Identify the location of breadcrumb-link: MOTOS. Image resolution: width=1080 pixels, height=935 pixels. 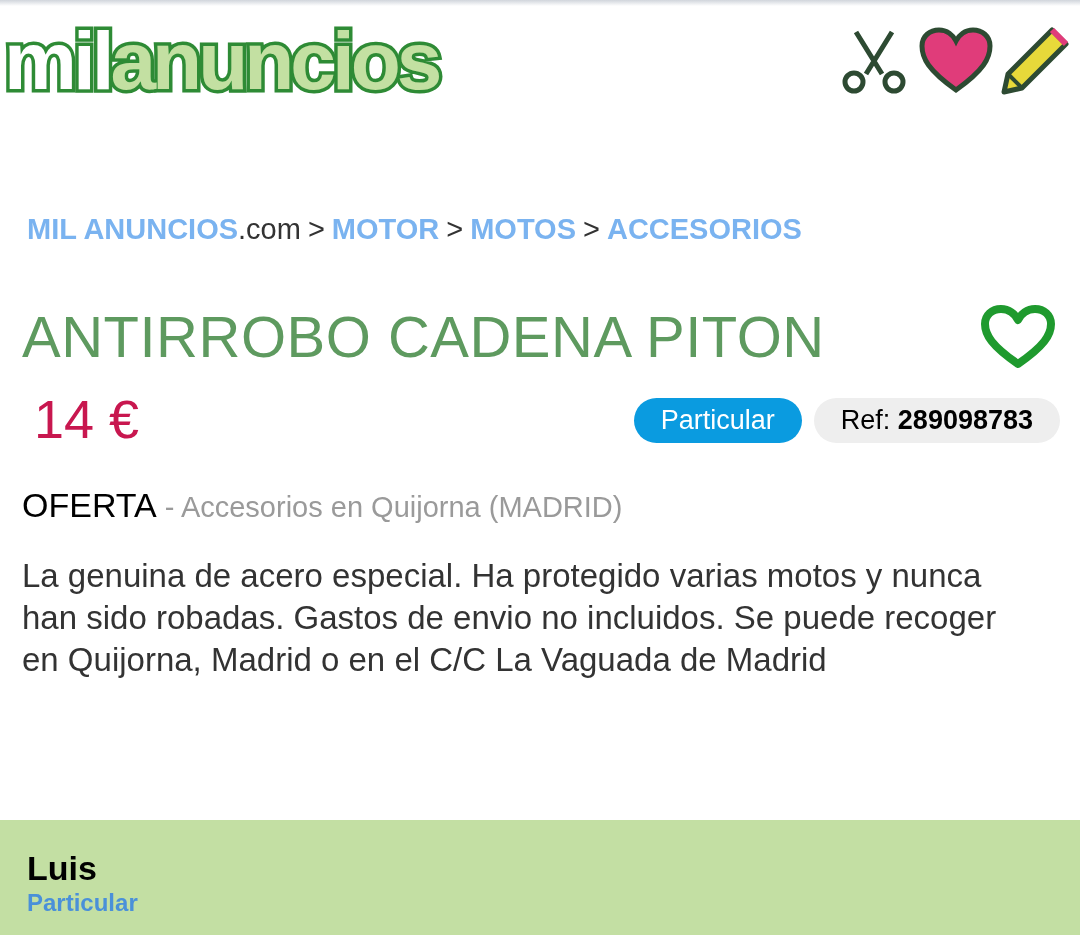
(523, 230).